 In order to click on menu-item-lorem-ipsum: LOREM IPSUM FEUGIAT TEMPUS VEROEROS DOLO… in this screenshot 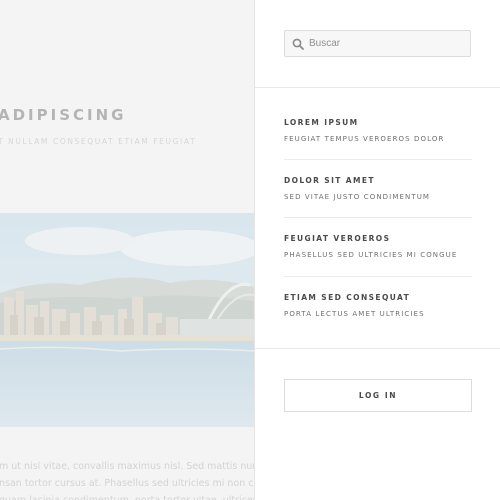, I will do `click(378, 147)`.